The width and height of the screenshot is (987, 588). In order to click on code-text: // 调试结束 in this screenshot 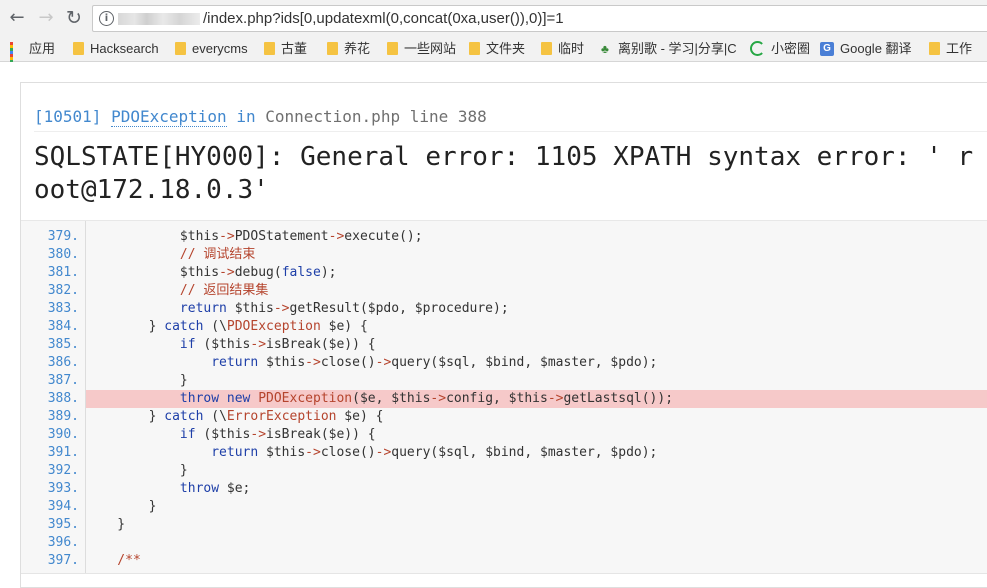, I will do `click(171, 254)`.